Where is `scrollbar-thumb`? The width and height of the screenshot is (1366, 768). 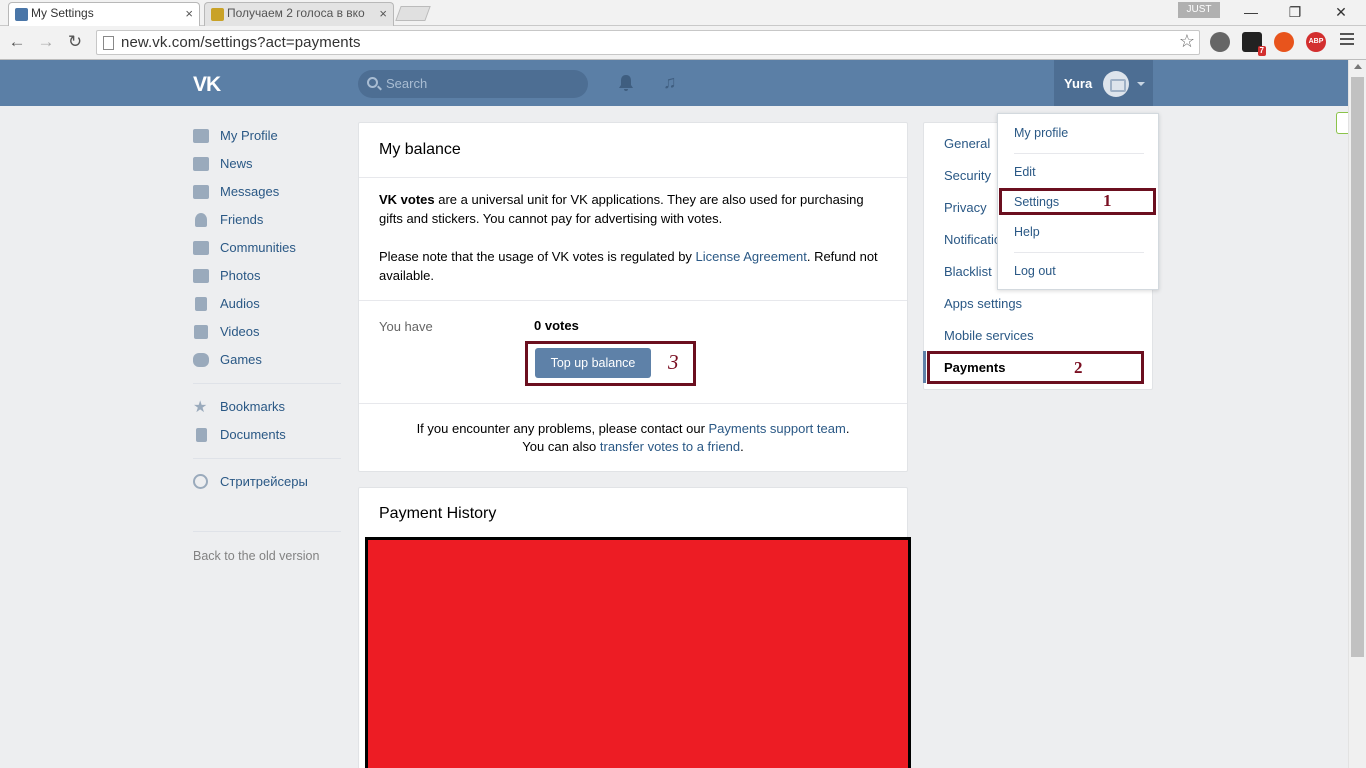
scrollbar-thumb is located at coordinates (1357, 367).